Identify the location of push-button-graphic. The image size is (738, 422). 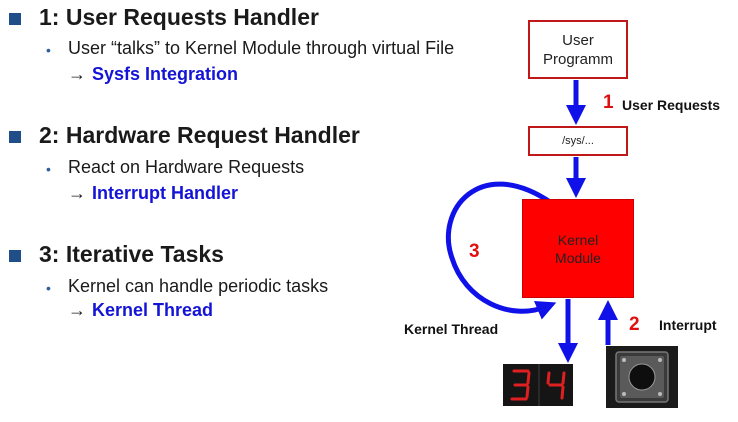
(642, 377).